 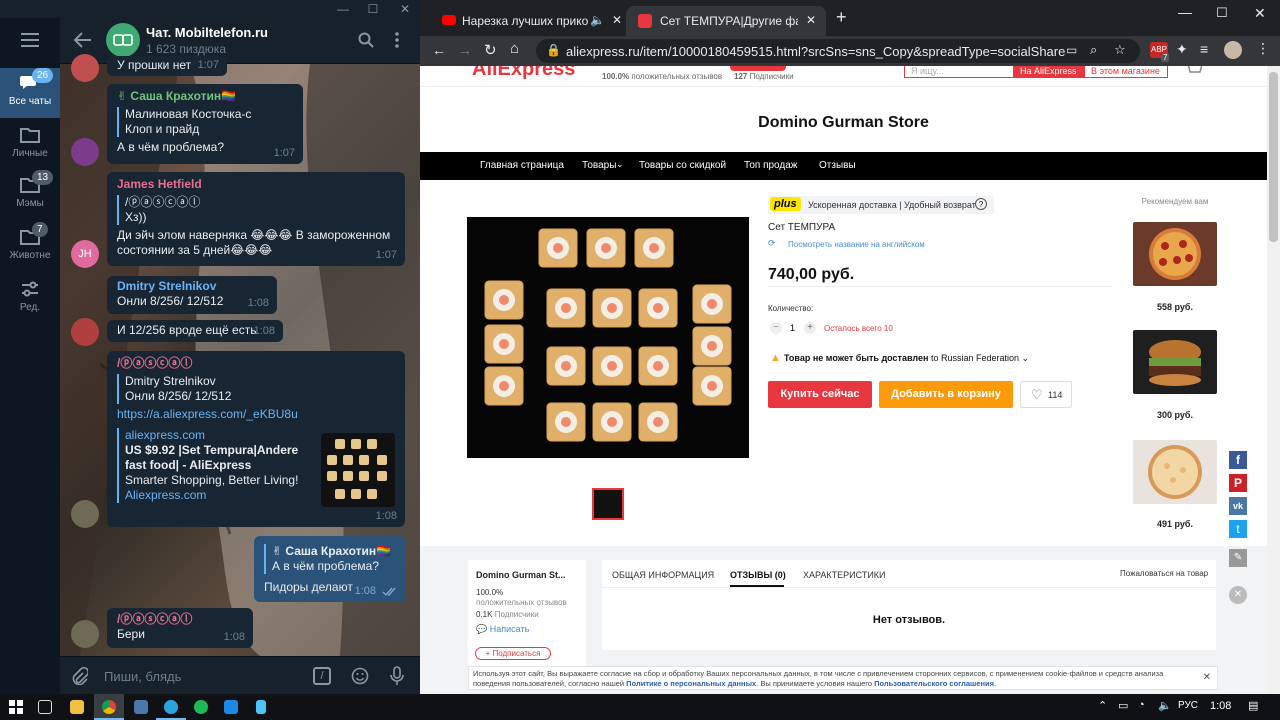 What do you see at coordinates (16, 707) in the screenshot?
I see `windows-start-icon` at bounding box center [16, 707].